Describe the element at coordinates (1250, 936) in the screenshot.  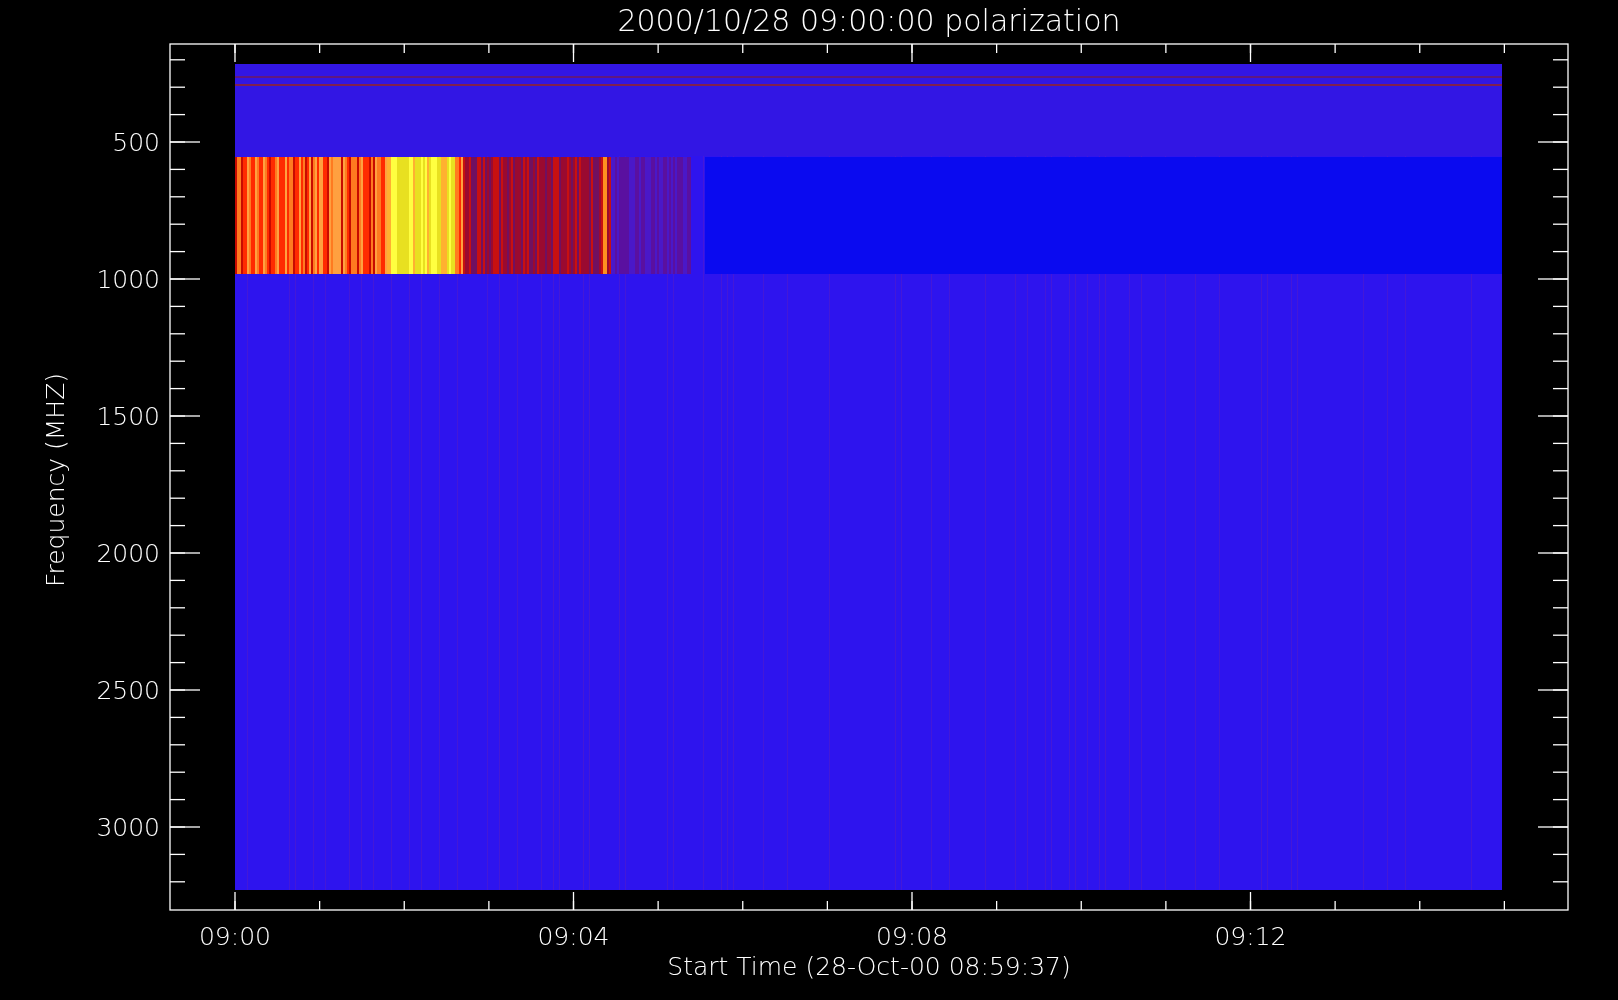
I see `x-tick-label: 09:12` at that location.